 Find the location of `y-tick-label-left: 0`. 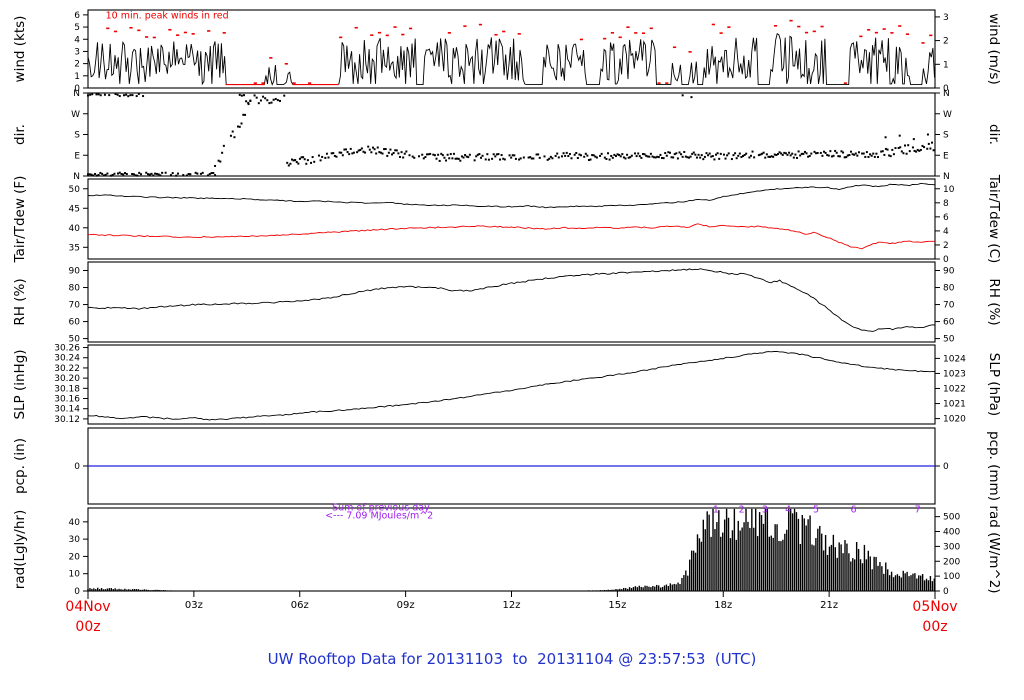

y-tick-label-left: 0 is located at coordinates (77, 592).